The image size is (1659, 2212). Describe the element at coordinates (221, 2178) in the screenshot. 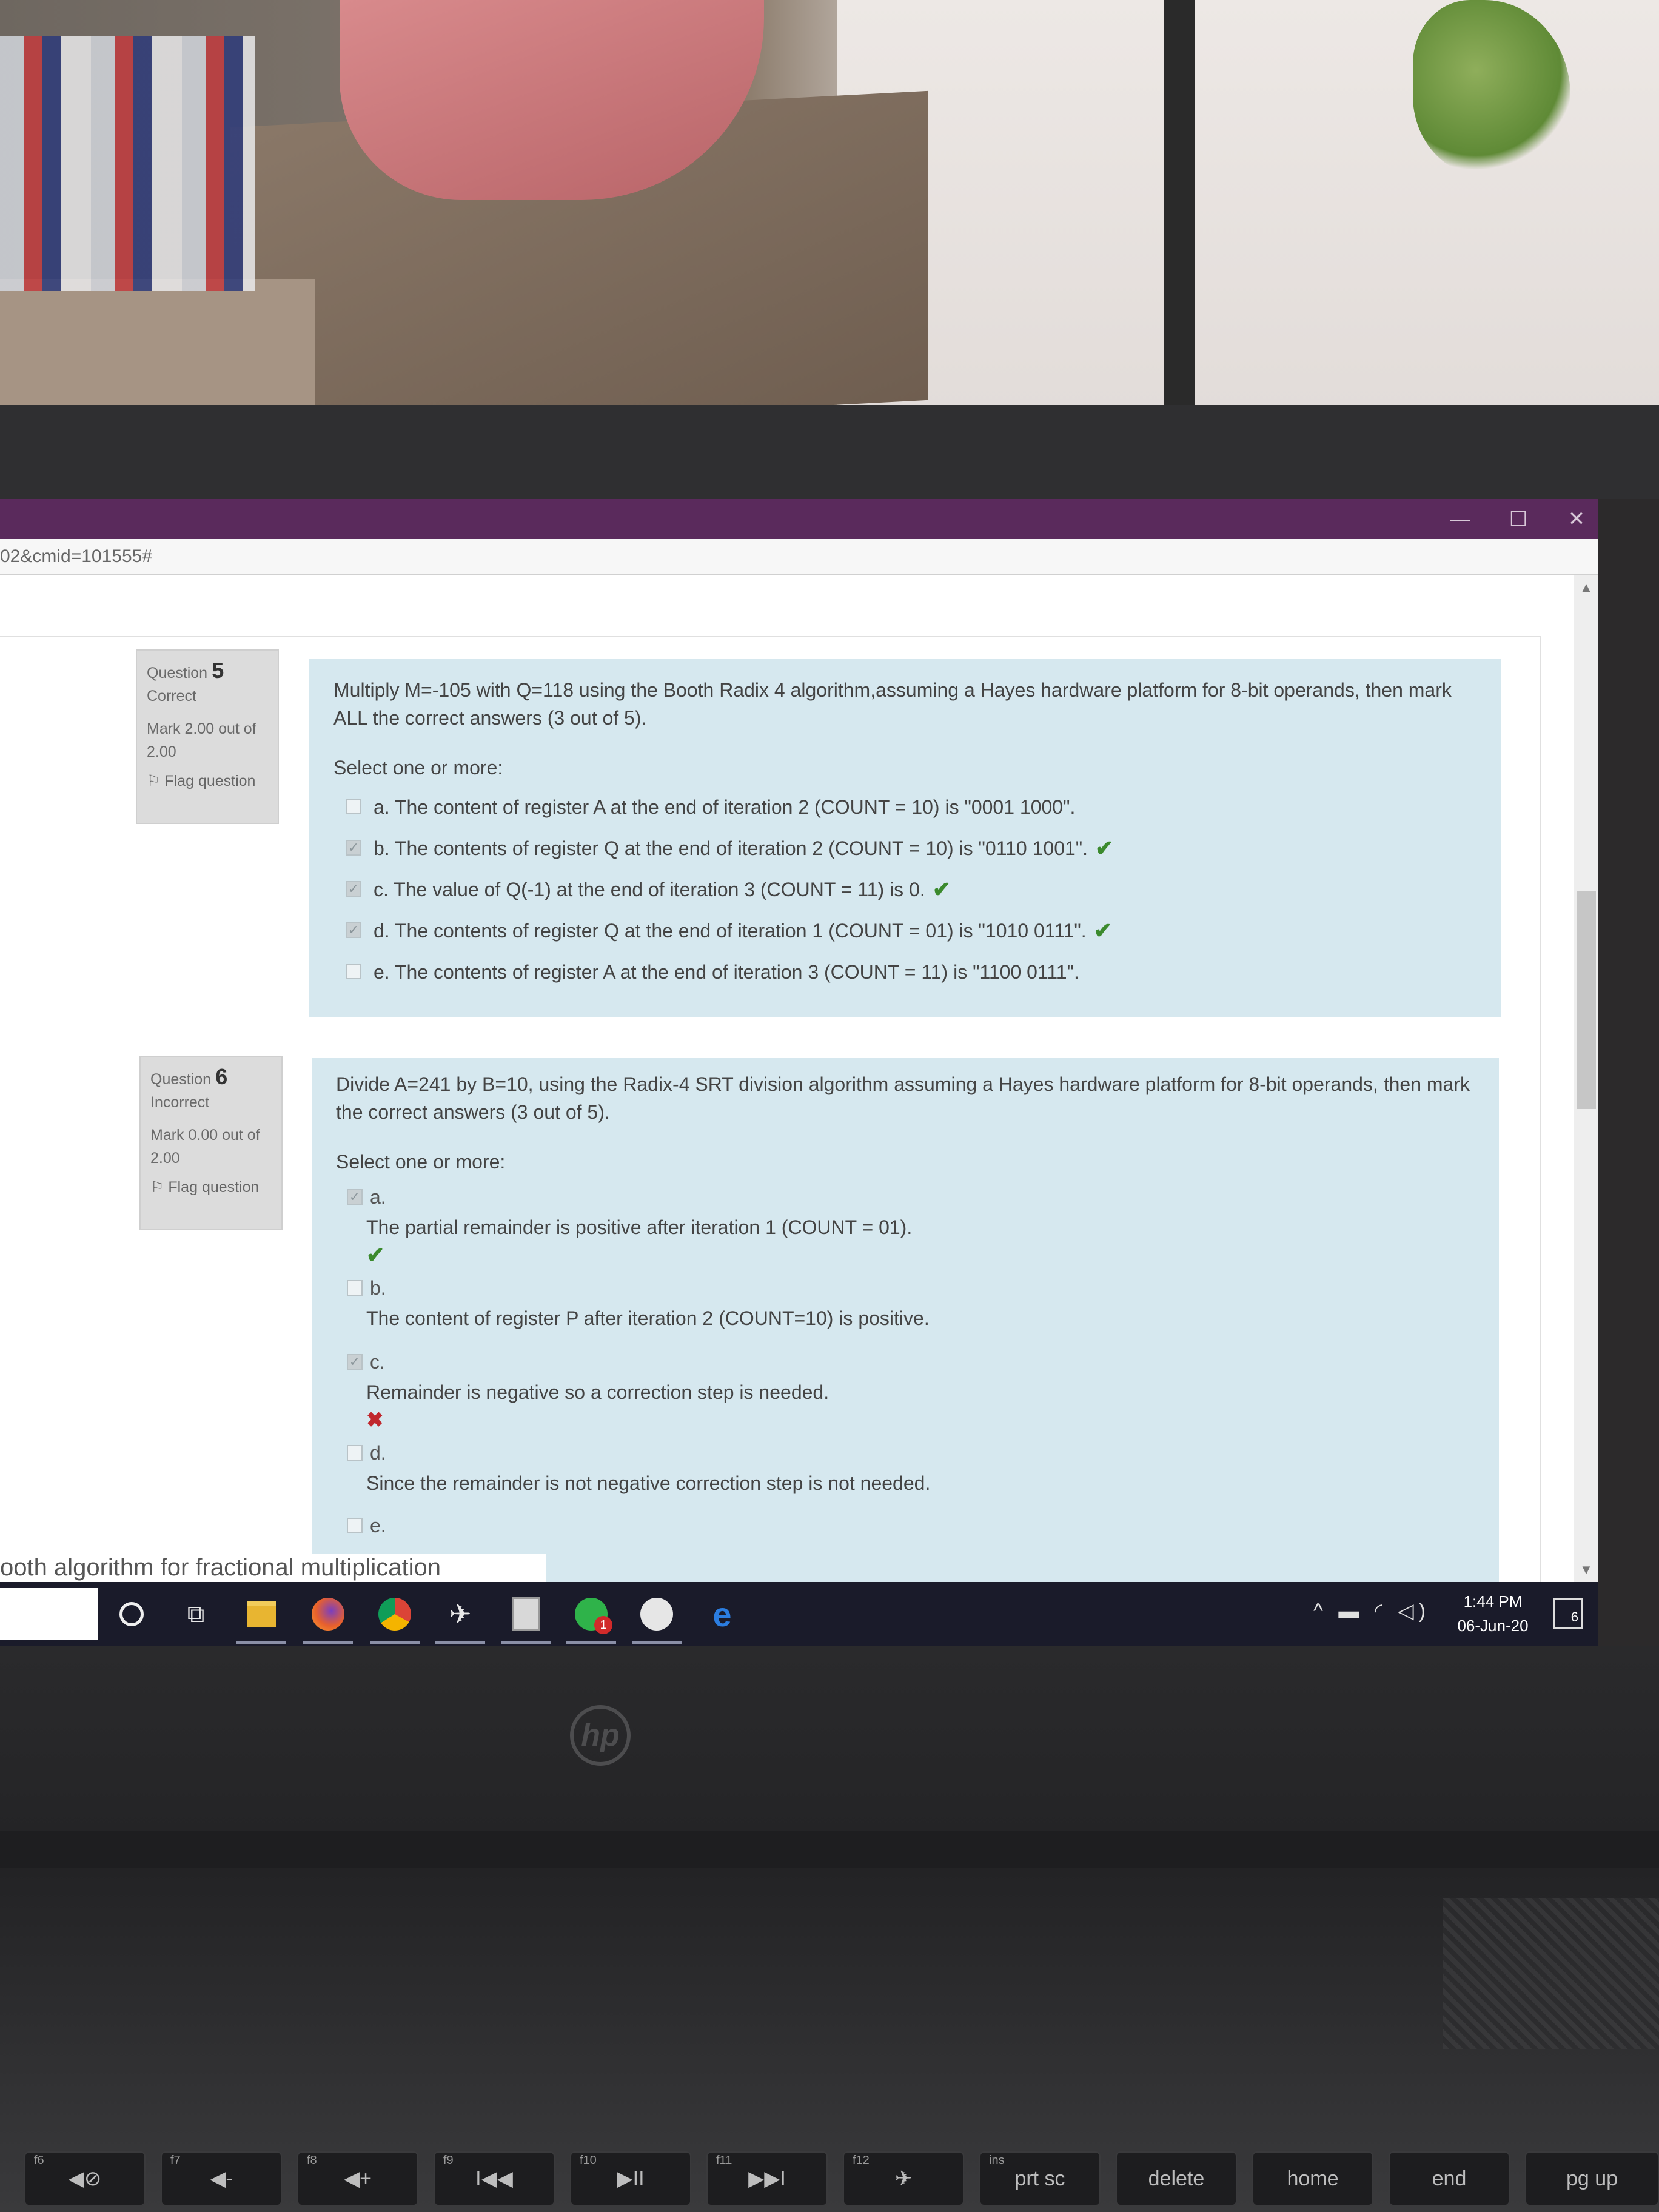

I see `key-f7: f7 ◀-` at that location.